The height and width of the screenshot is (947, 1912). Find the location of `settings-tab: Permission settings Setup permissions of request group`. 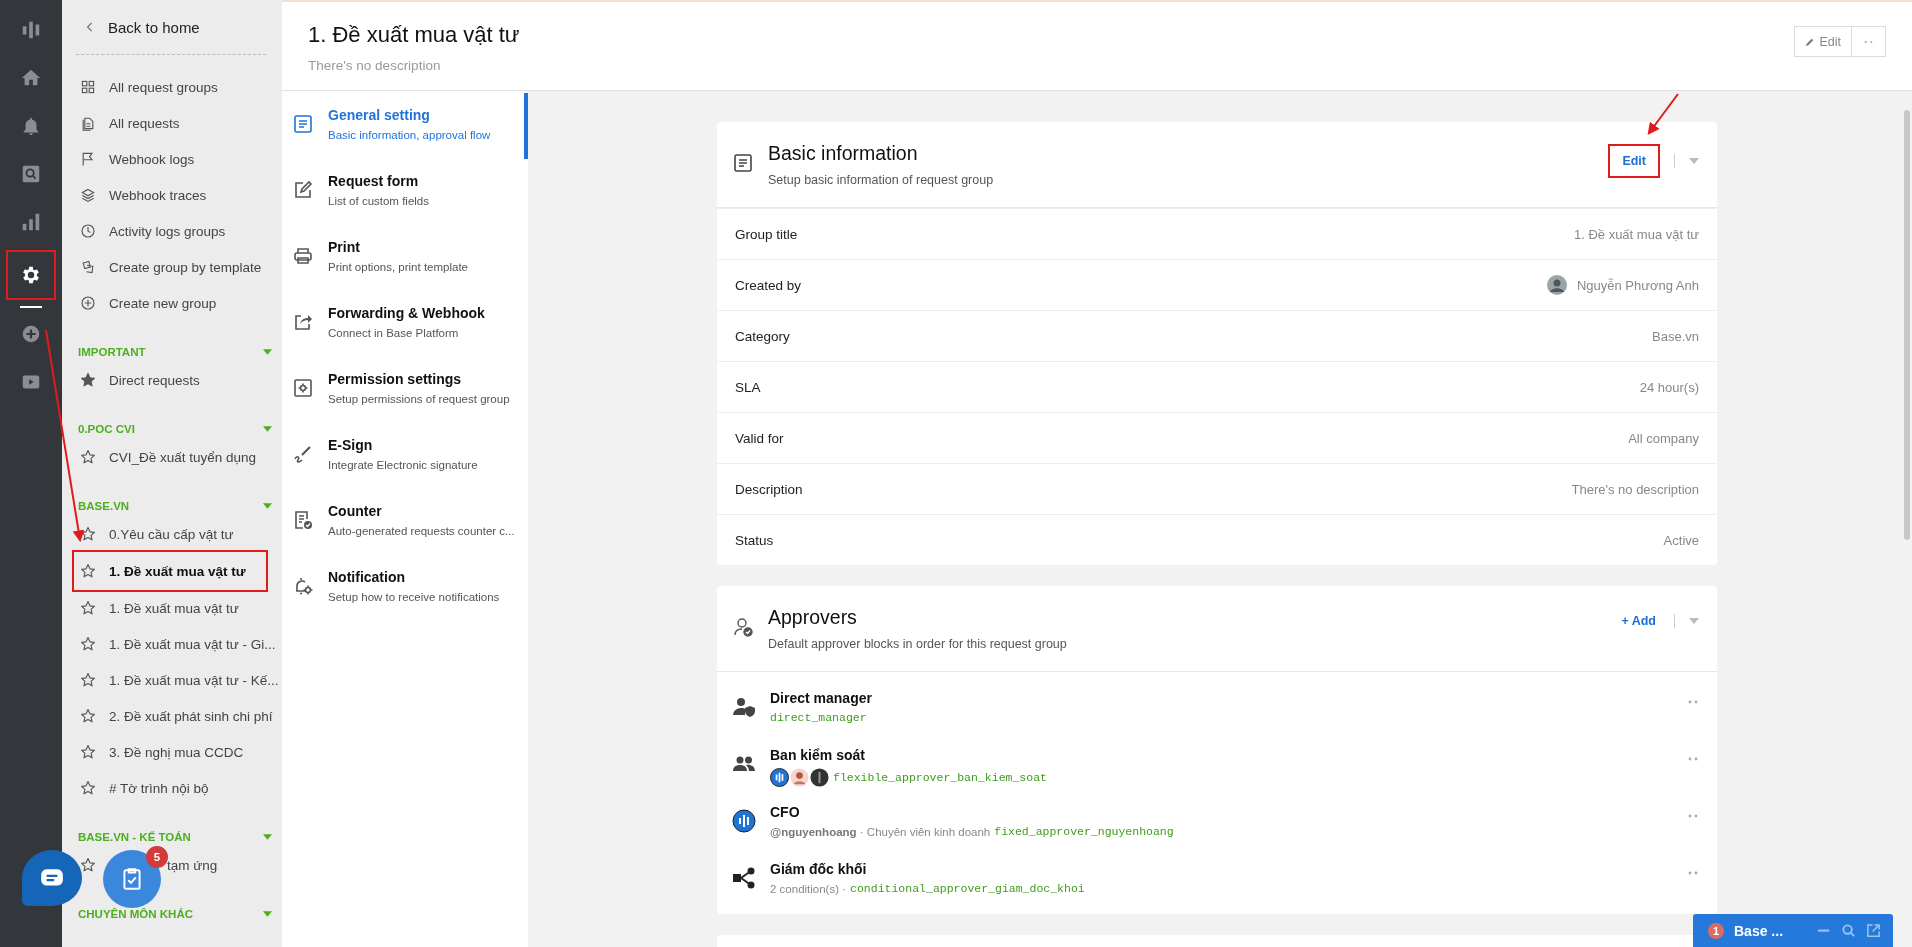

settings-tab: Permission settings Setup permissions of request group is located at coordinates (405, 390).